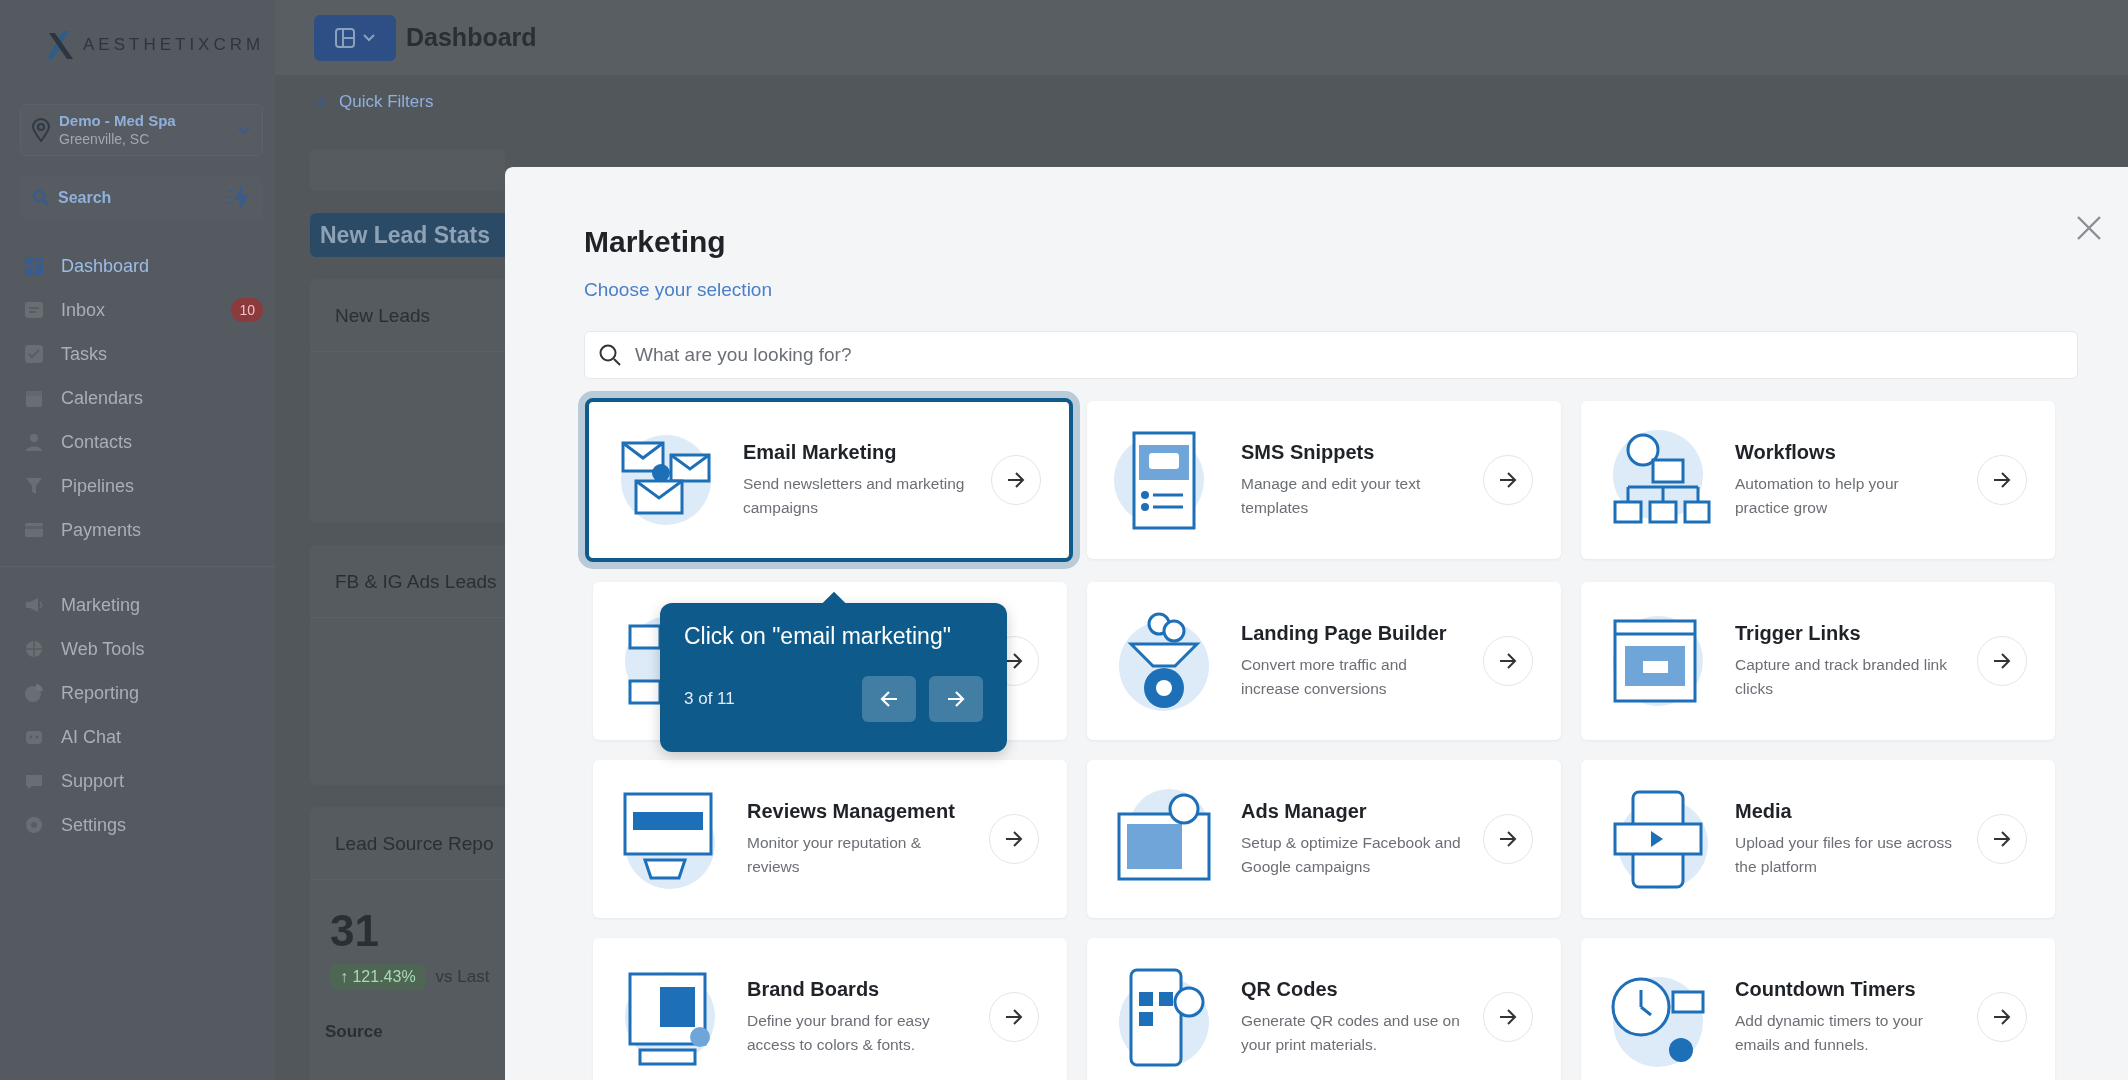 The image size is (2128, 1080). What do you see at coordinates (407, 235) in the screenshot?
I see `section-button: New Lead Stats` at bounding box center [407, 235].